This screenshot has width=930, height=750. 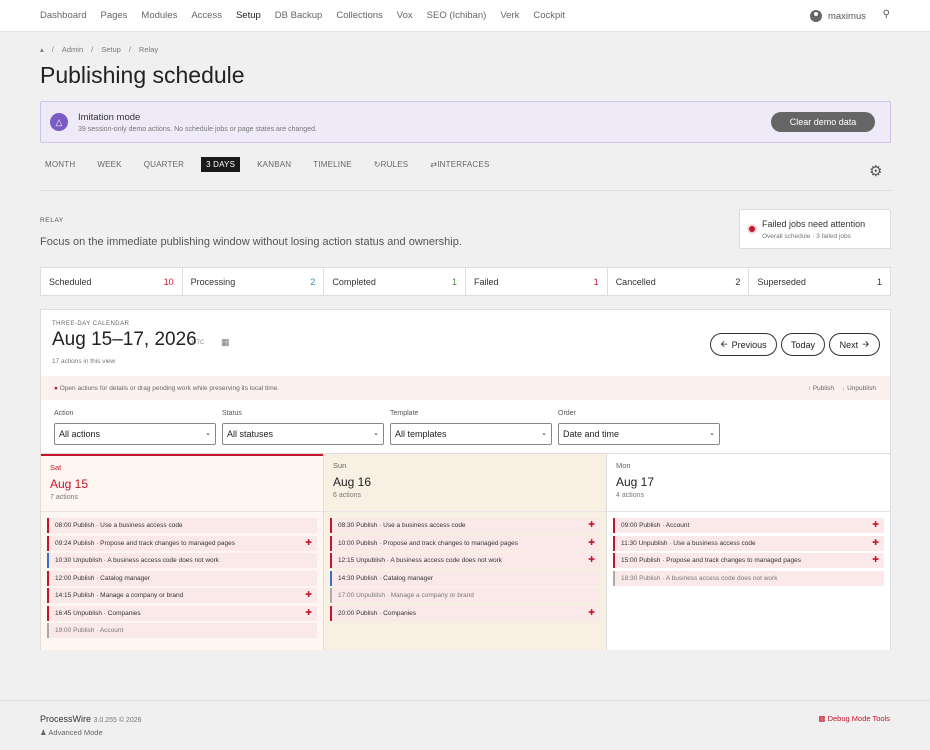 What do you see at coordinates (42, 49) in the screenshot?
I see `home-icon: ▴` at bounding box center [42, 49].